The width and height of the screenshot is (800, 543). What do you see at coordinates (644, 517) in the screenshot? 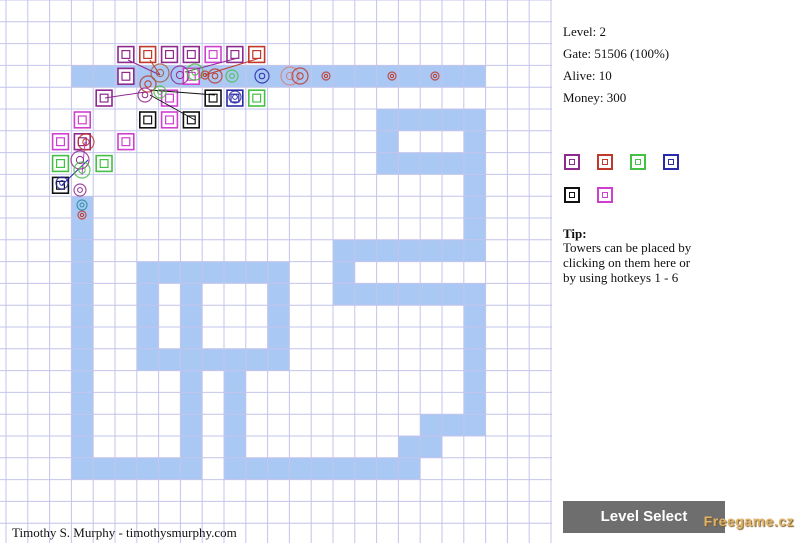
I see `level-select-button: Level Select` at bounding box center [644, 517].